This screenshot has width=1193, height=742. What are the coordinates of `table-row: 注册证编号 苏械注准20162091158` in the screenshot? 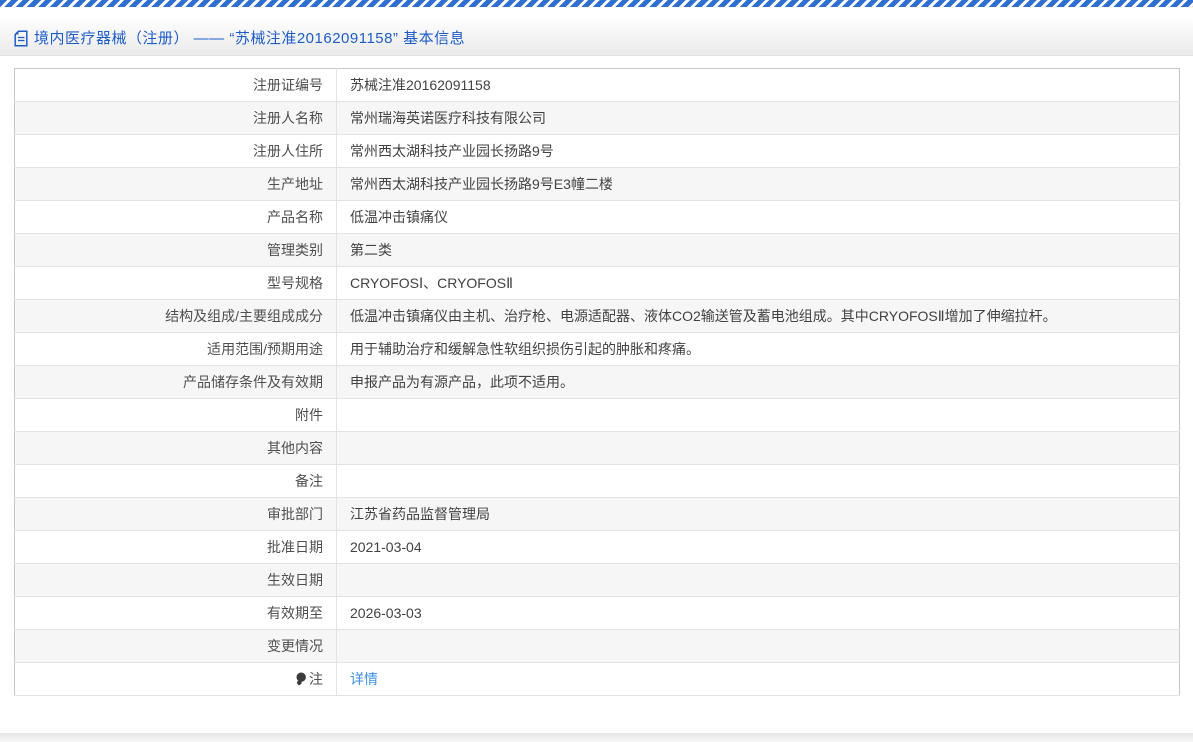 It's located at (597, 85).